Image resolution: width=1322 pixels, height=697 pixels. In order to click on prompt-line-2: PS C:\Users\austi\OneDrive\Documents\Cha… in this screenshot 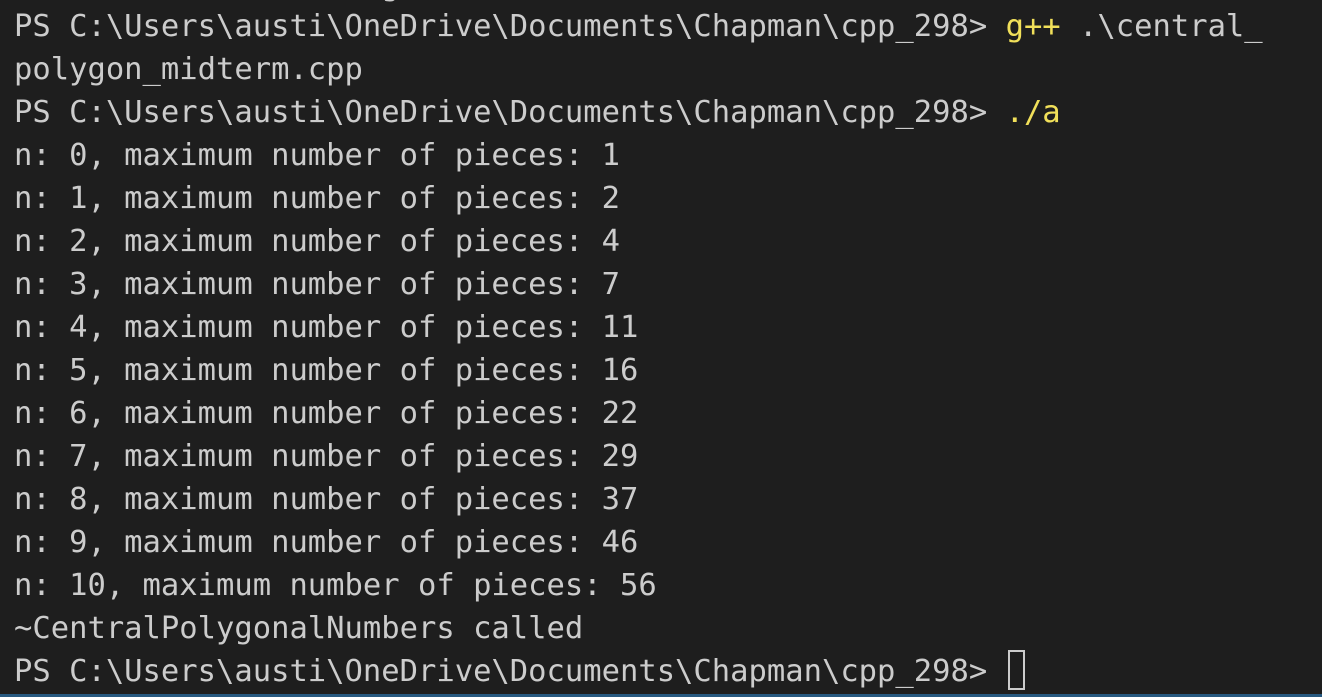, I will do `click(668, 112)`.